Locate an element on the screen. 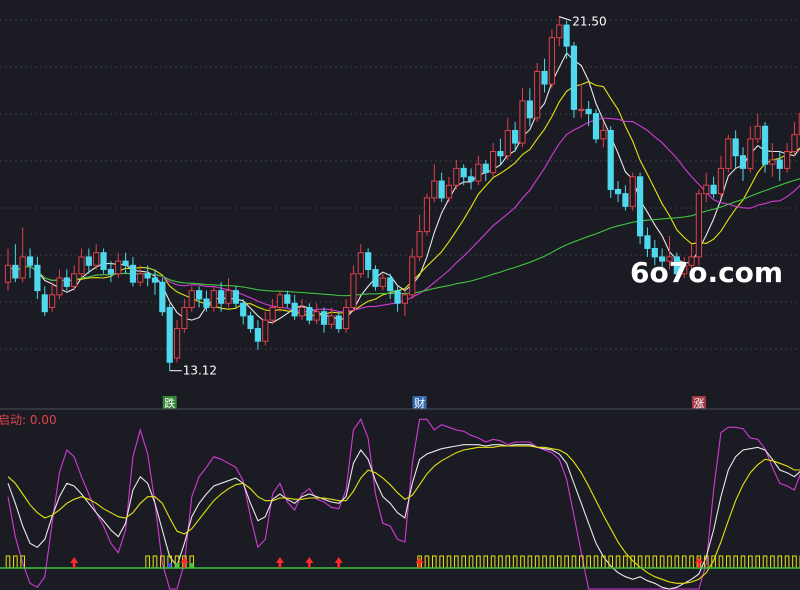 This screenshot has height=590, width=800. event-marker-label: 涨 is located at coordinates (698, 403).